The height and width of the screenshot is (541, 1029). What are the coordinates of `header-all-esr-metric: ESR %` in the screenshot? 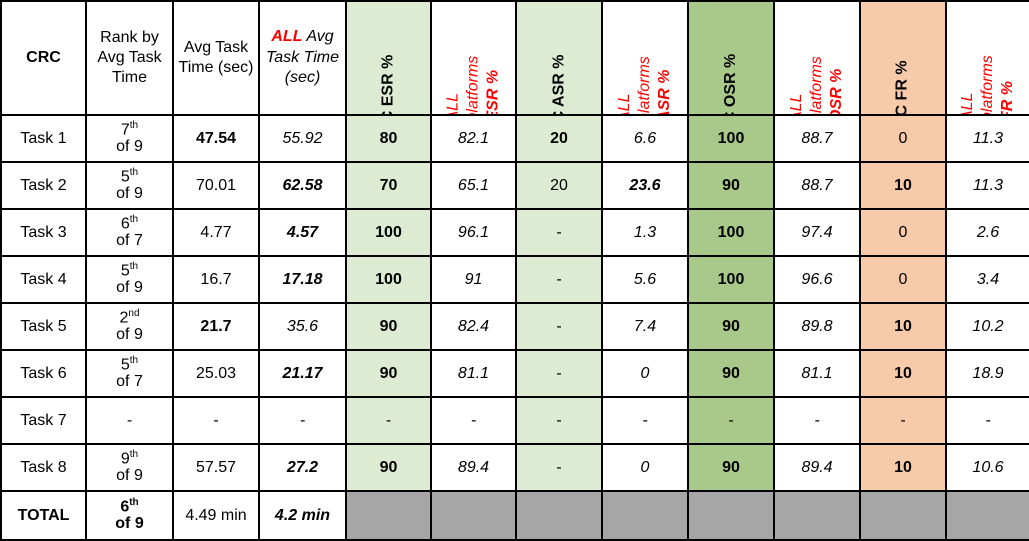 It's located at (493, 92).